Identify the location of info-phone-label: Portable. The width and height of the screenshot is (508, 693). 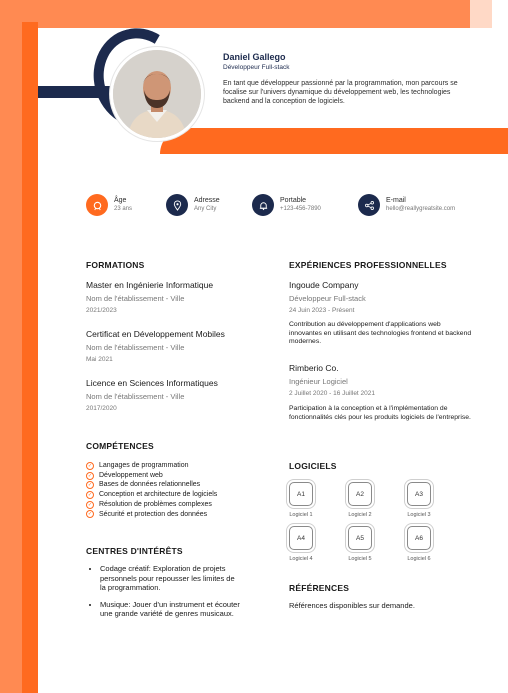
(293, 200).